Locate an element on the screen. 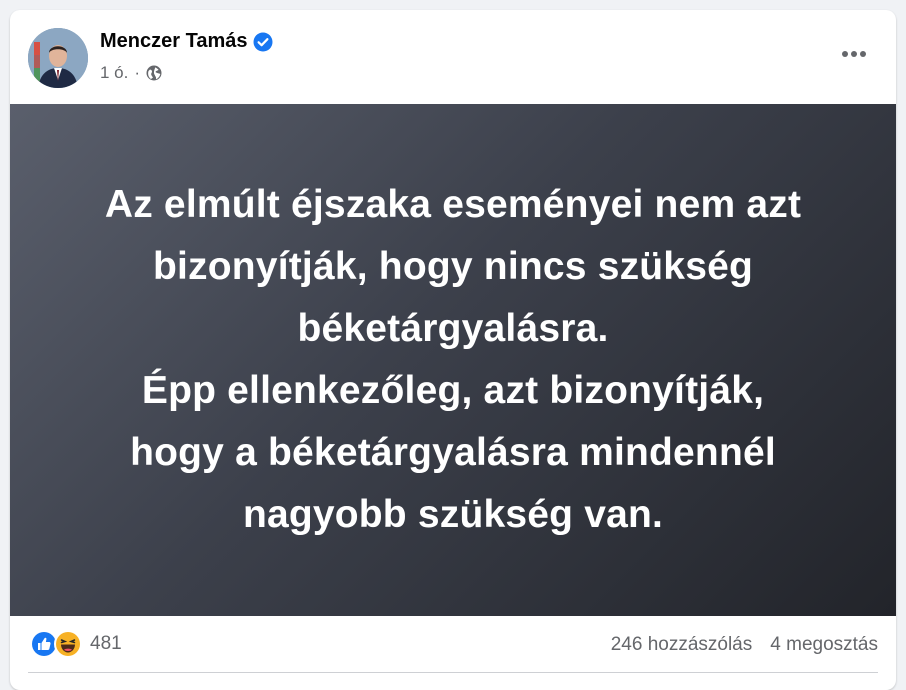 The width and height of the screenshot is (906, 690). stats-divider is located at coordinates (453, 672).